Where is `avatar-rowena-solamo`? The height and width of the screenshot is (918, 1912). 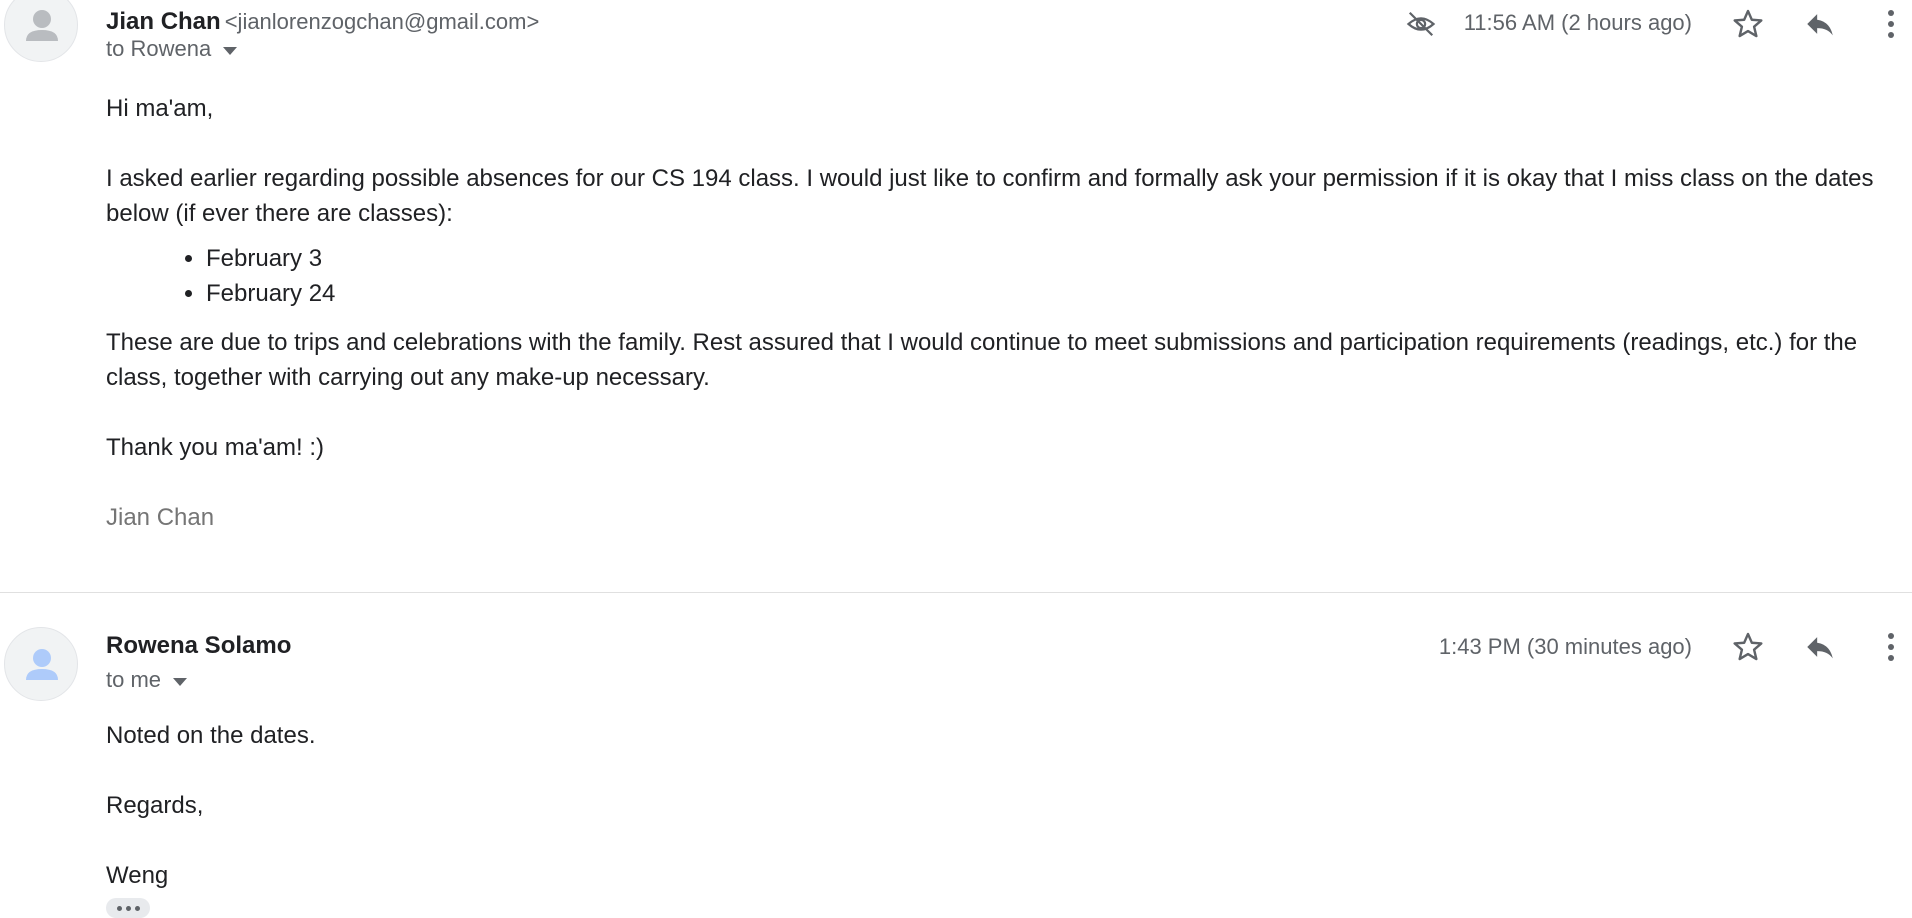 avatar-rowena-solamo is located at coordinates (41, 664).